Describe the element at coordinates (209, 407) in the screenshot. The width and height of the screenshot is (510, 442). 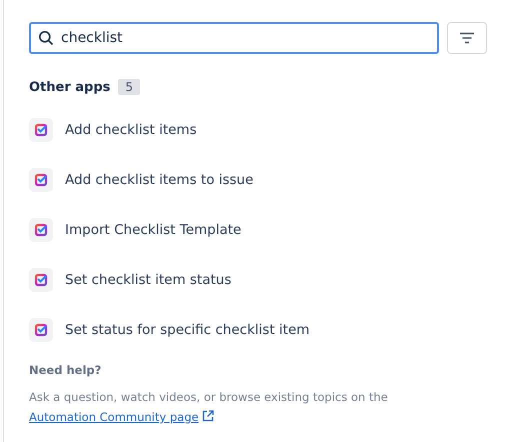
I see `help-text: Ask a question, watch videos, or browse existing topics on the Automation Community page` at that location.